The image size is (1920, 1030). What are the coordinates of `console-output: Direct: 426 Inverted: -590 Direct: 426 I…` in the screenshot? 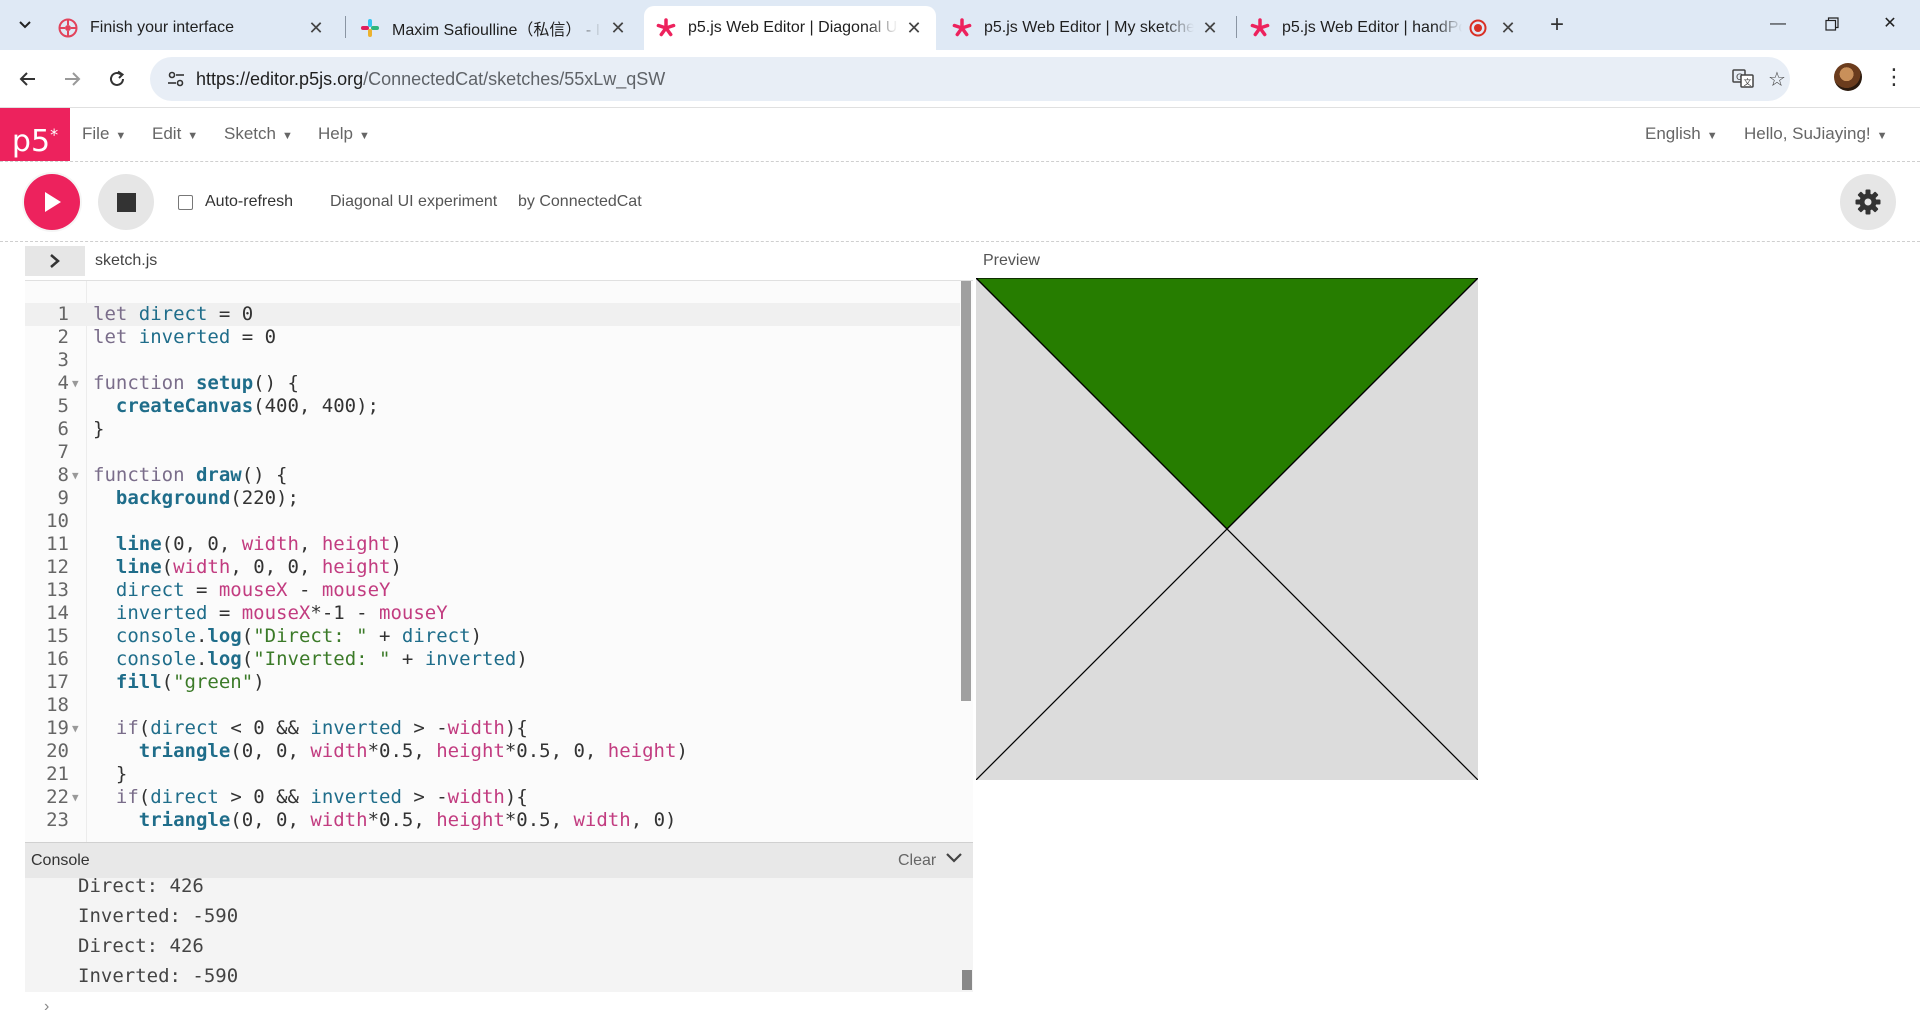 It's located at (499, 935).